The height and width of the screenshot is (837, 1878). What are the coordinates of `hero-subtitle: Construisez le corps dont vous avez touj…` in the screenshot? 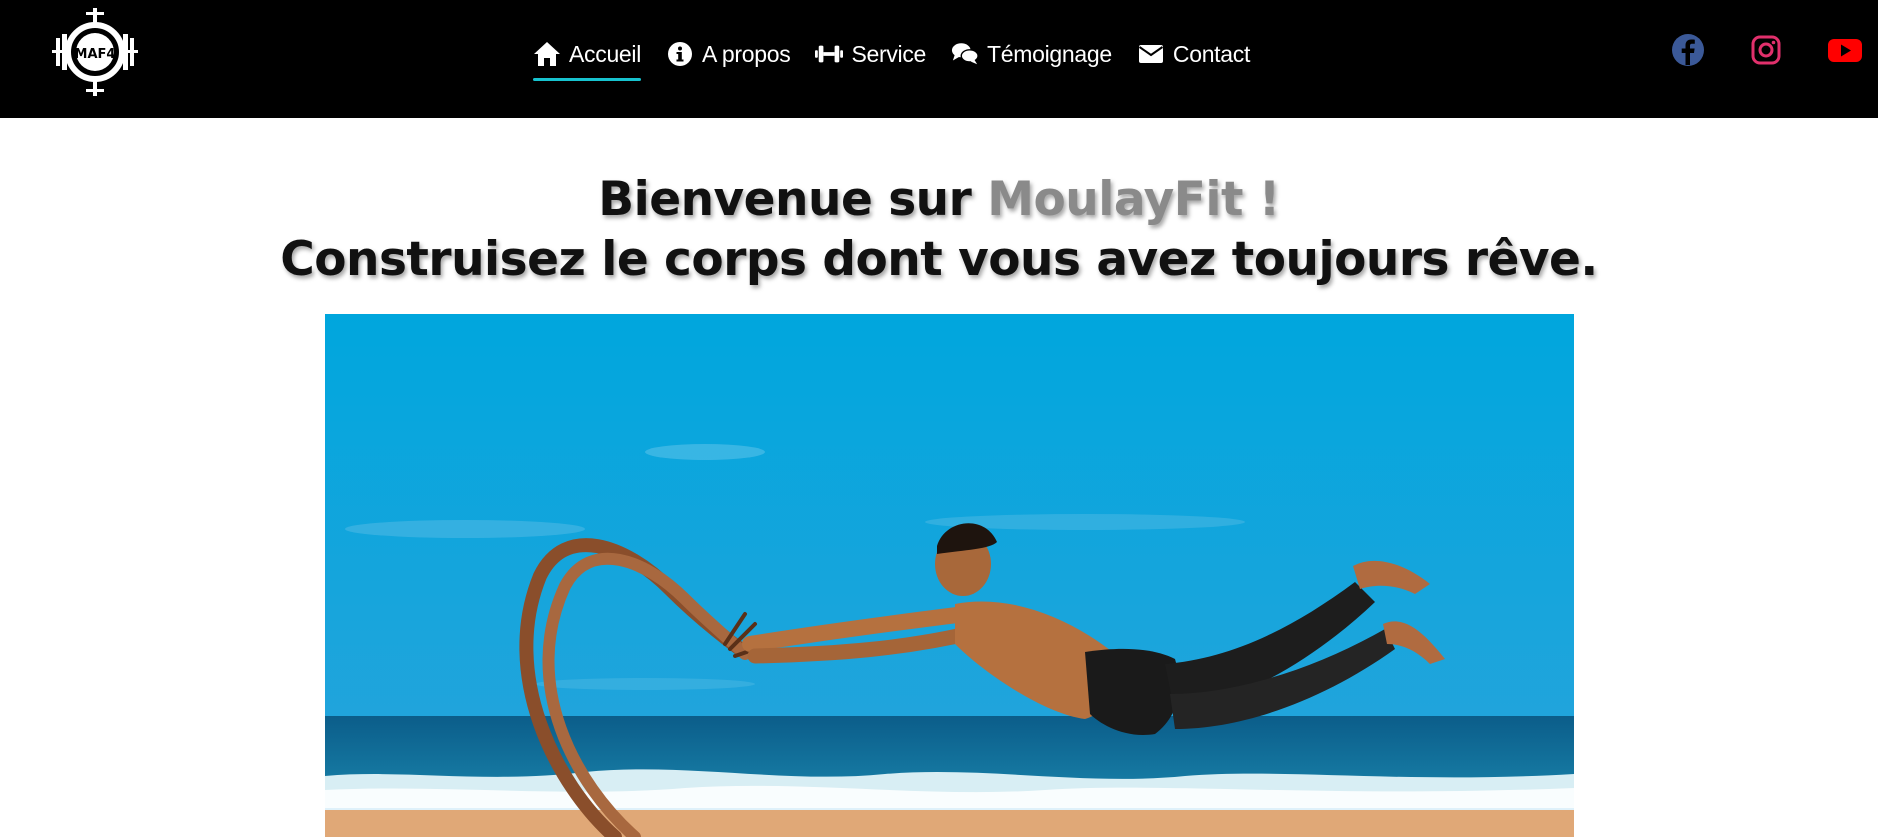 It's located at (939, 259).